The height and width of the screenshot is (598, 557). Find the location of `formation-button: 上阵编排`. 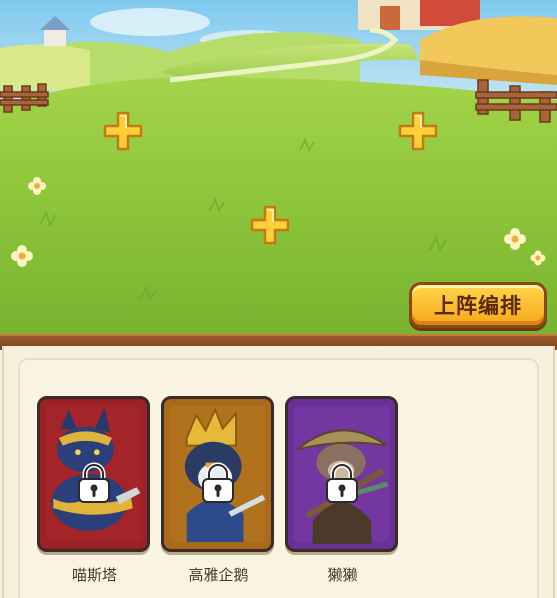

formation-button: 上阵编排 is located at coordinates (478, 305).